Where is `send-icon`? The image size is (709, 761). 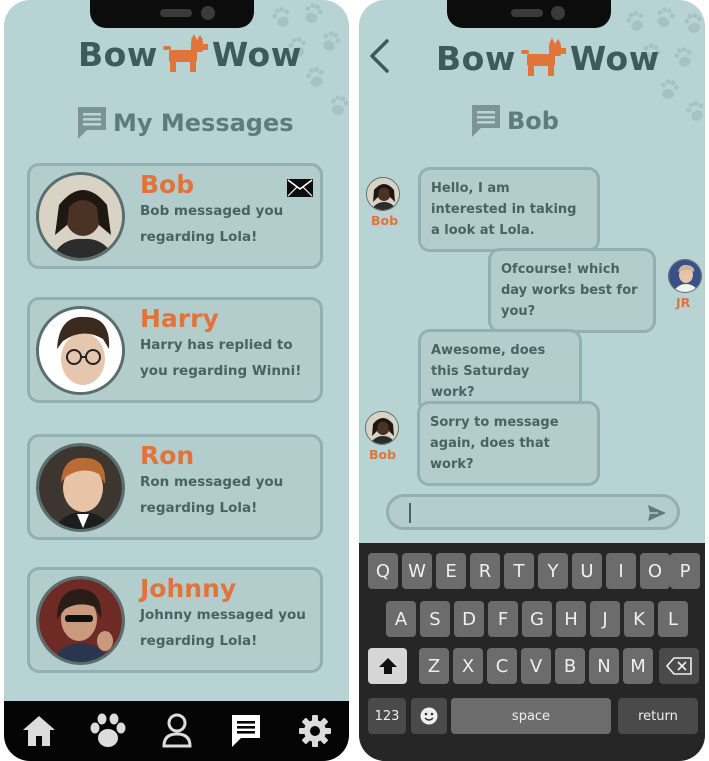 send-icon is located at coordinates (657, 513).